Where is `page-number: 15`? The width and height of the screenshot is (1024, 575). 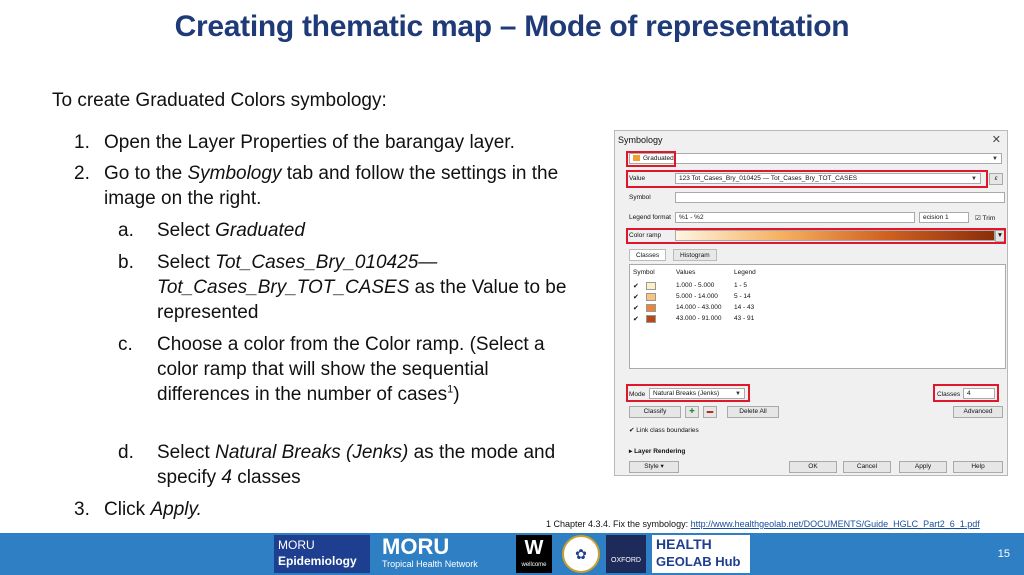 page-number: 15 is located at coordinates (1003, 554).